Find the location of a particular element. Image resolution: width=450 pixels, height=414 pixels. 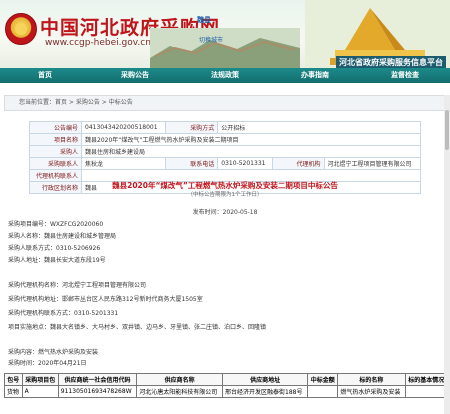

breadcrumb-label: 您当前位置： is located at coordinates (37, 102).